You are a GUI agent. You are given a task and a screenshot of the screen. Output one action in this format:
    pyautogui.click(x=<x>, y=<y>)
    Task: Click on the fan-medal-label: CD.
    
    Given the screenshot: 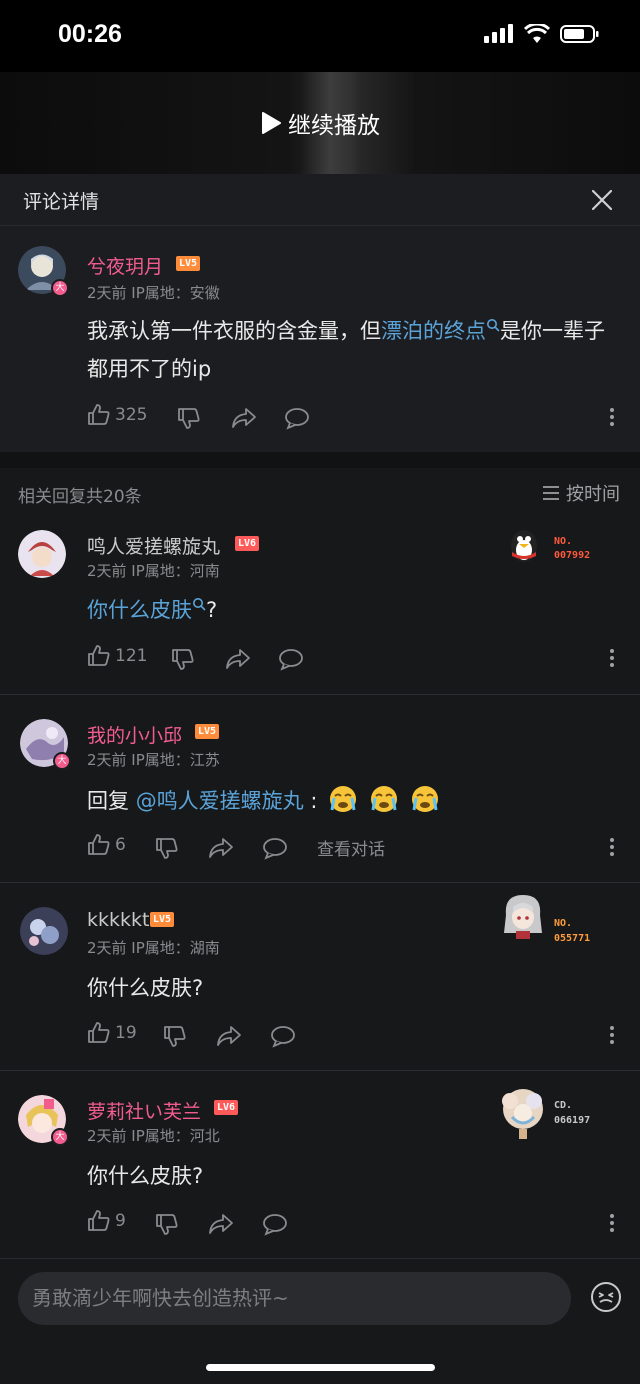 What is the action you would take?
    pyautogui.click(x=563, y=1105)
    